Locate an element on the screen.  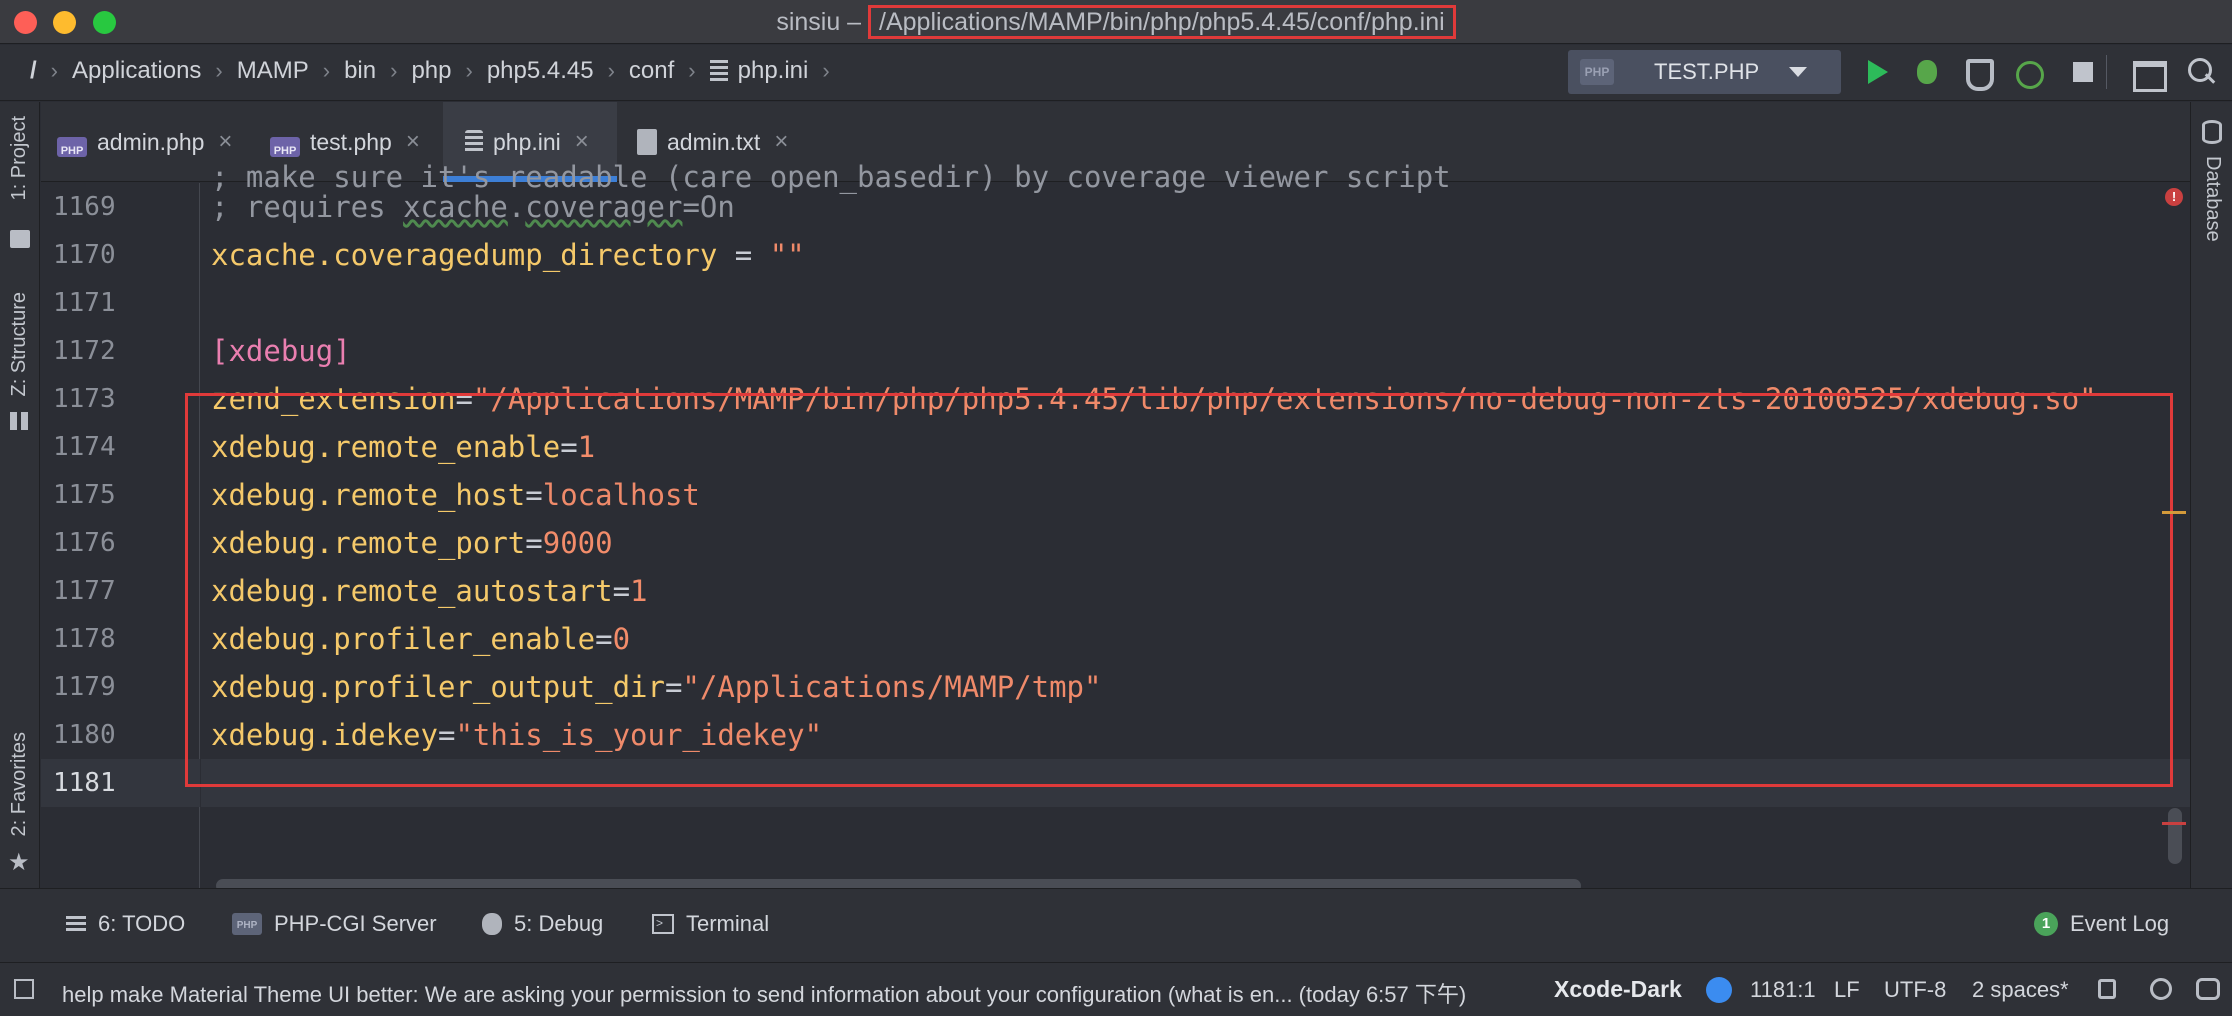
breadcrumb-php: php › is located at coordinates (448, 71).